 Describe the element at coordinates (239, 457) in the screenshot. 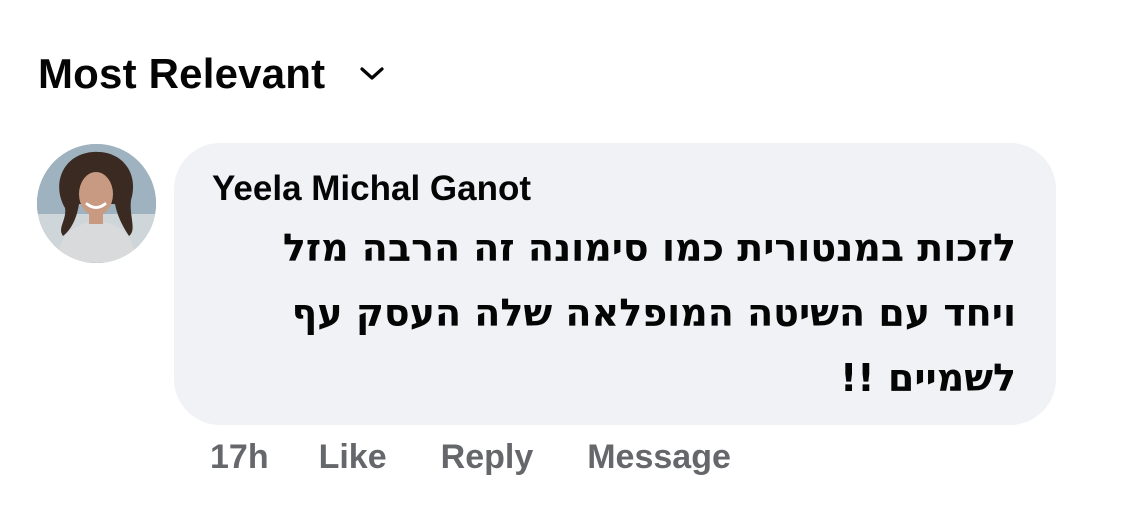

I see `comment-timestamp: 17h` at that location.